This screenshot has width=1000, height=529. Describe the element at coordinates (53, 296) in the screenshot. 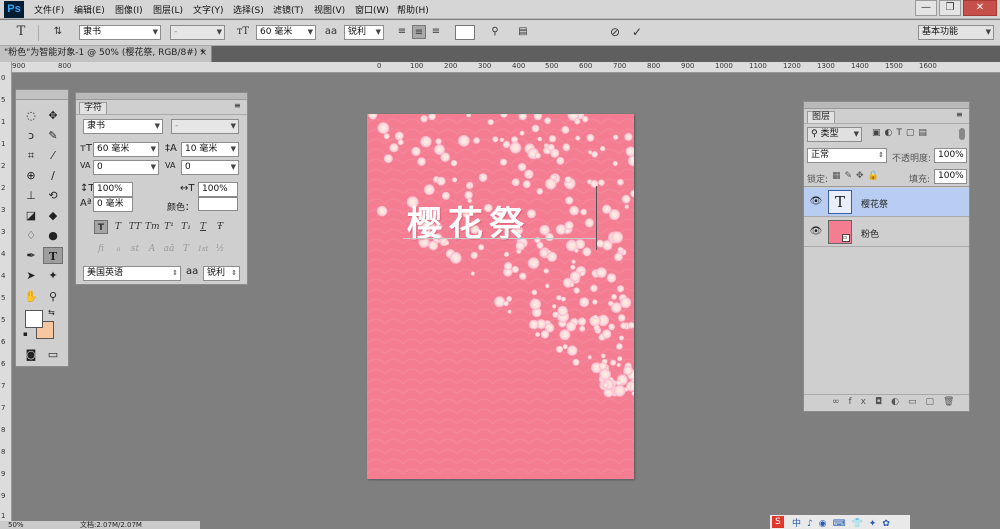

I see `zoom-tool-icon: ⚲` at that location.